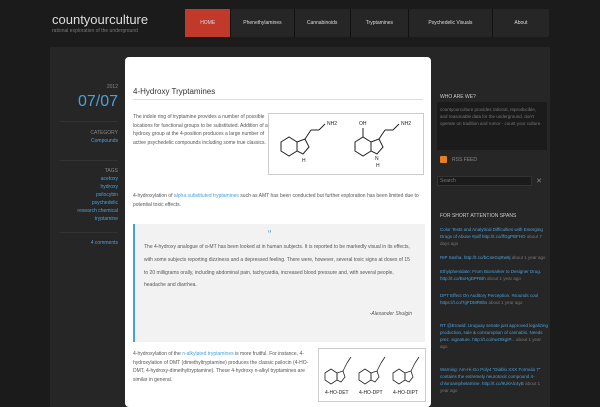 This screenshot has height=407, width=600. What do you see at coordinates (521, 23) in the screenshot?
I see `nav-about: About` at bounding box center [521, 23].